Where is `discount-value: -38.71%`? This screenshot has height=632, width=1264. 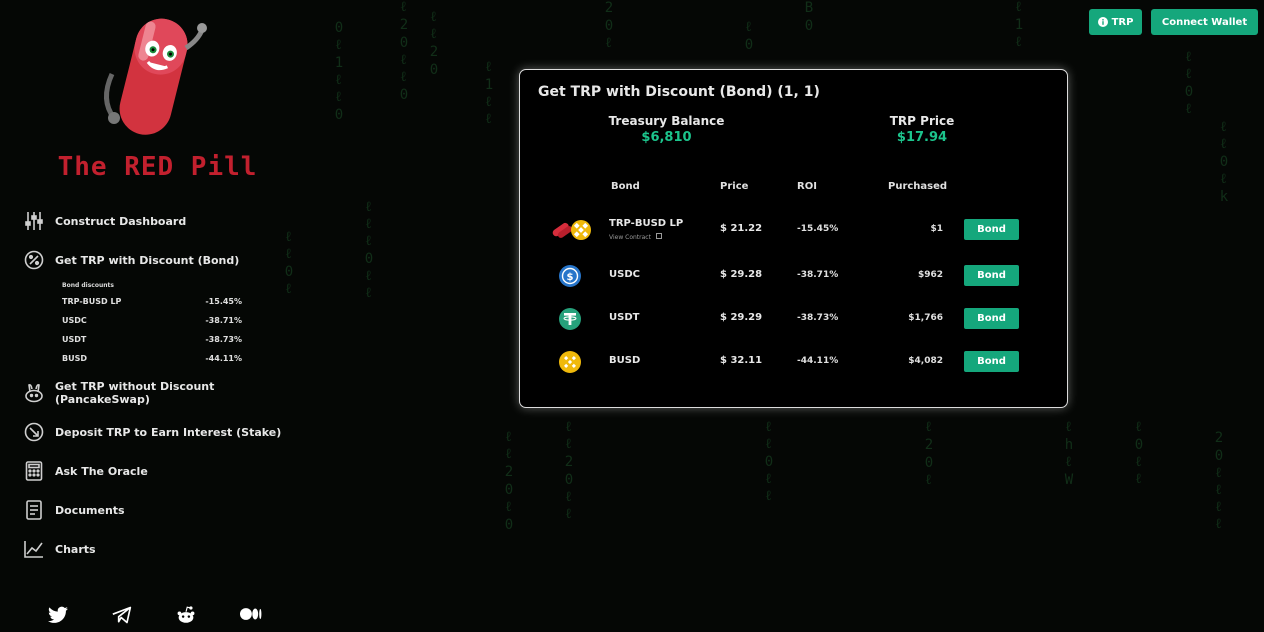 discount-value: -38.71% is located at coordinates (223, 320).